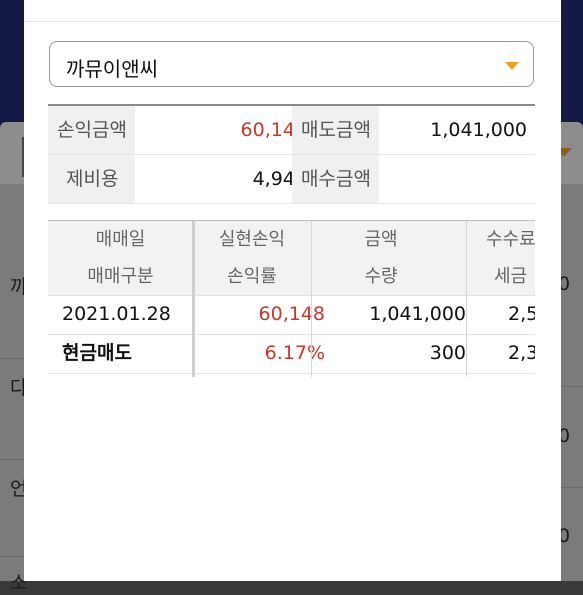 The image size is (583, 595). I want to click on fee-cell: 2,5, so click(521, 314).